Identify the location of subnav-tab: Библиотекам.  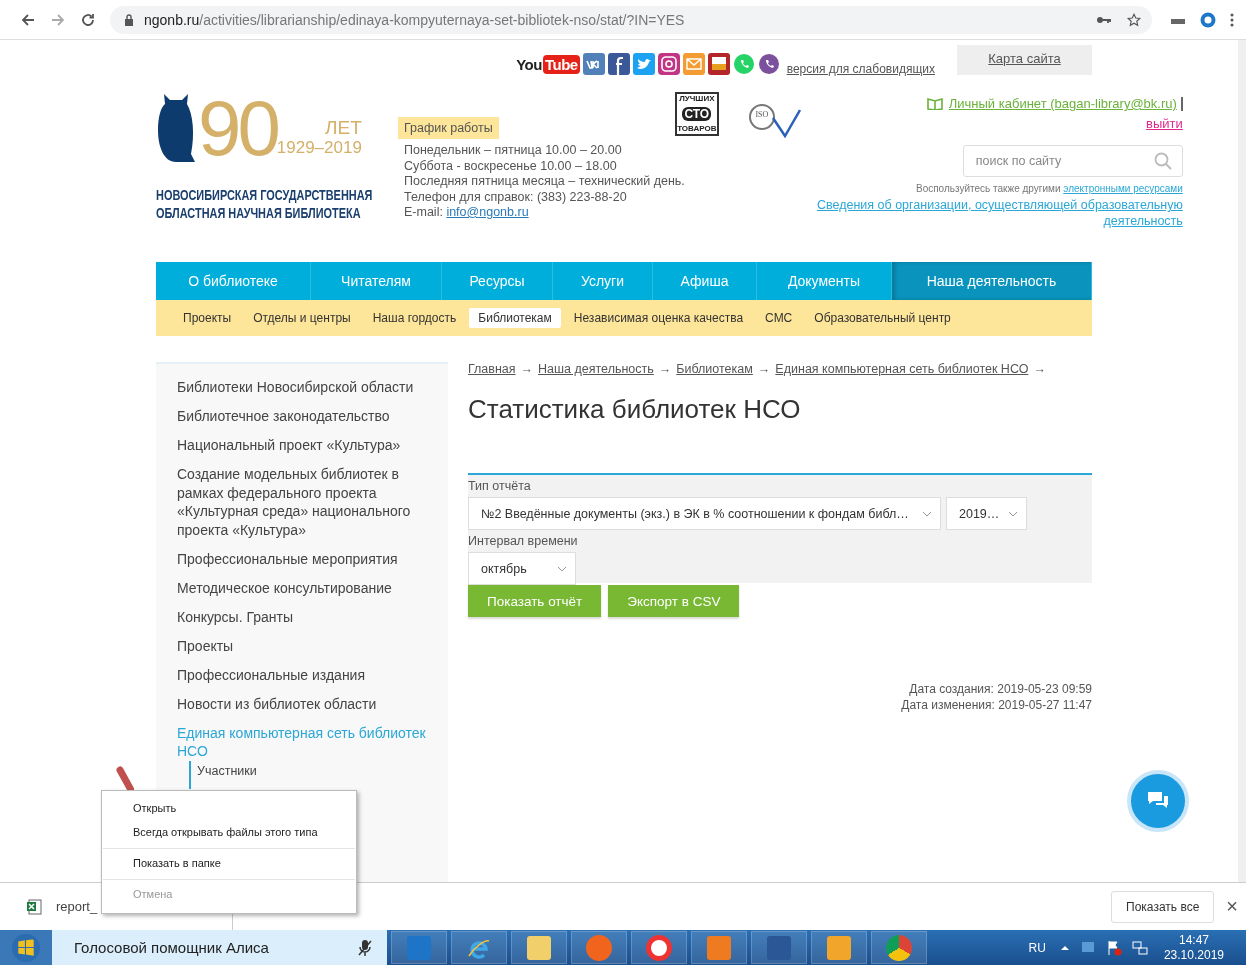
(515, 318).